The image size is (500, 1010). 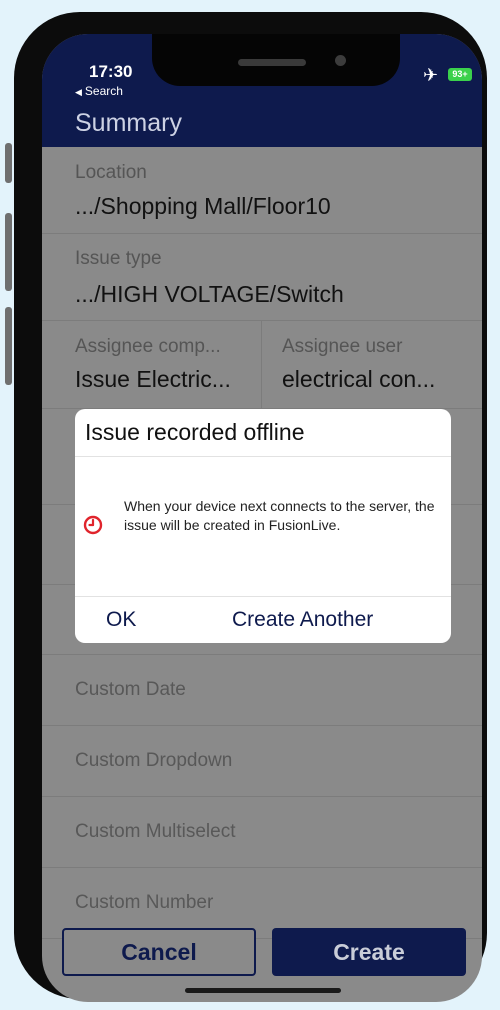 I want to click on volume-down-button, so click(x=8, y=346).